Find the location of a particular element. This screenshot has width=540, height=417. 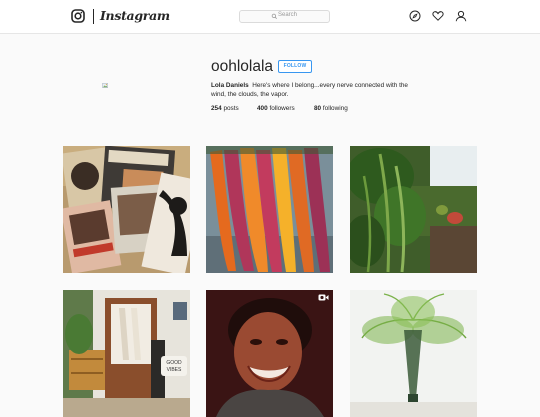

post-thumbnail-portrait-video is located at coordinates (269, 353).